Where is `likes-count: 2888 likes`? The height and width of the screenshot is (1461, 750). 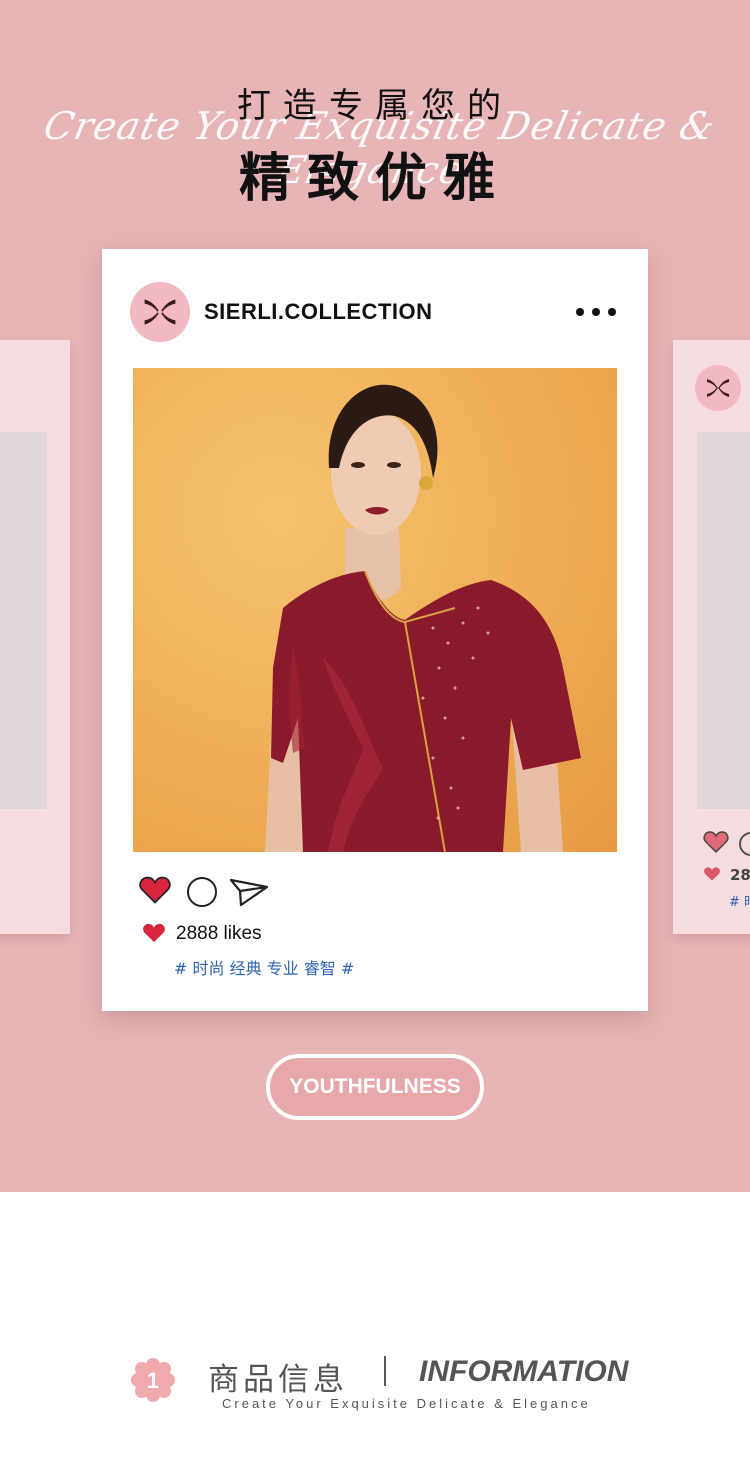
likes-count: 2888 likes is located at coordinates (219, 934).